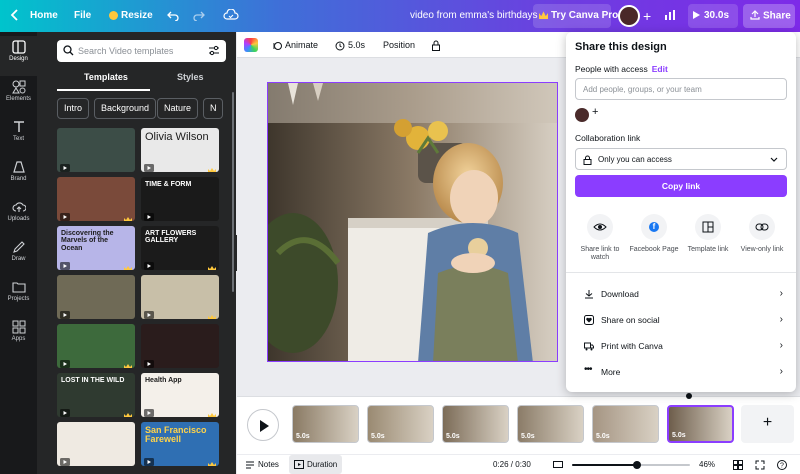 The width and height of the screenshot is (800, 474). Describe the element at coordinates (125, 108) in the screenshot. I see `chip-background: Background` at that location.